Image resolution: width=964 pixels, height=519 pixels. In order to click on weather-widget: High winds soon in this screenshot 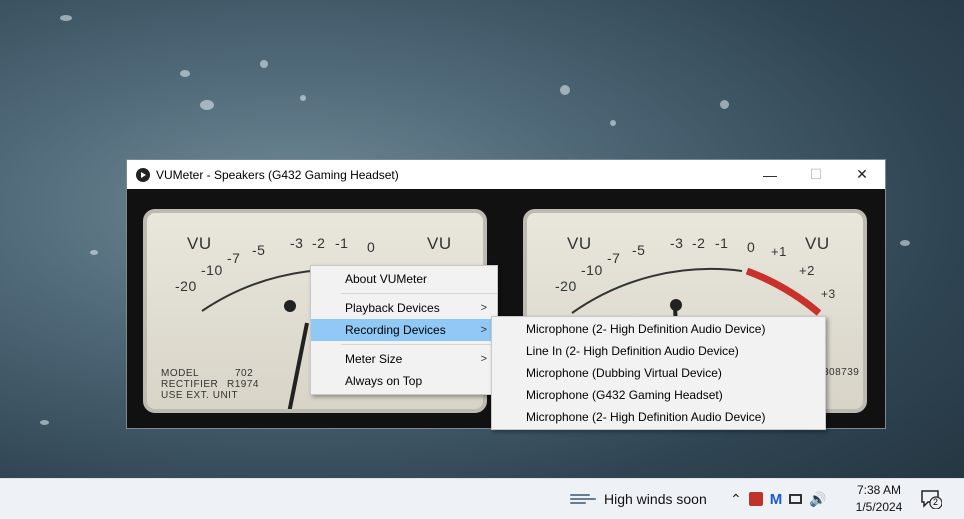, I will do `click(638, 499)`.